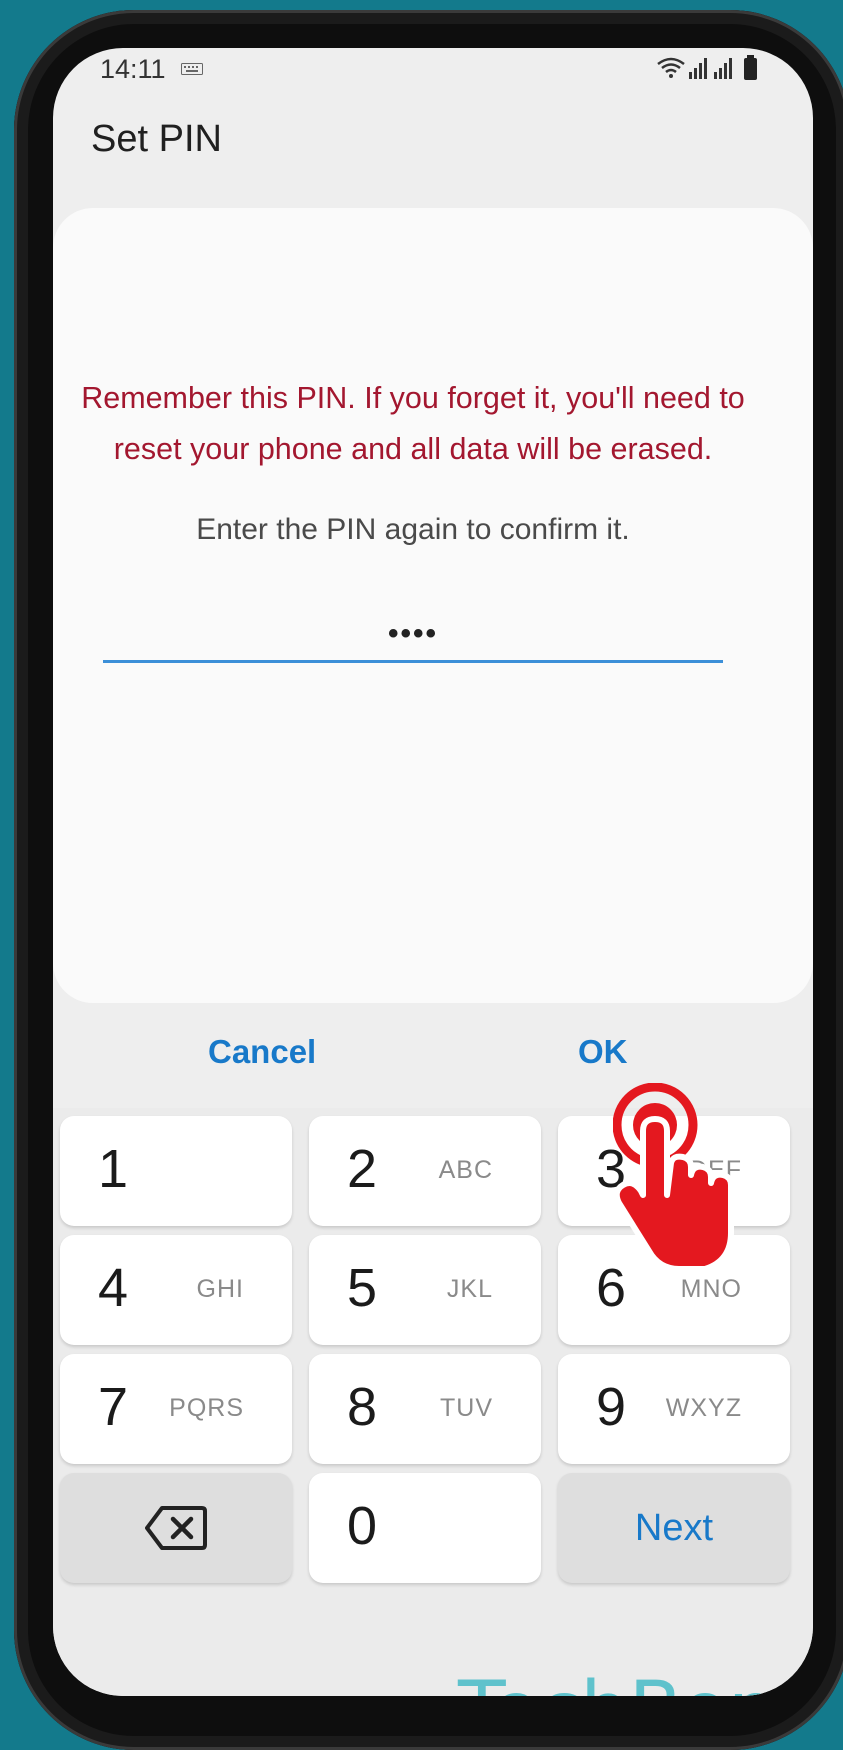 This screenshot has width=843, height=1750. I want to click on key-digit: 7, so click(113, 1407).